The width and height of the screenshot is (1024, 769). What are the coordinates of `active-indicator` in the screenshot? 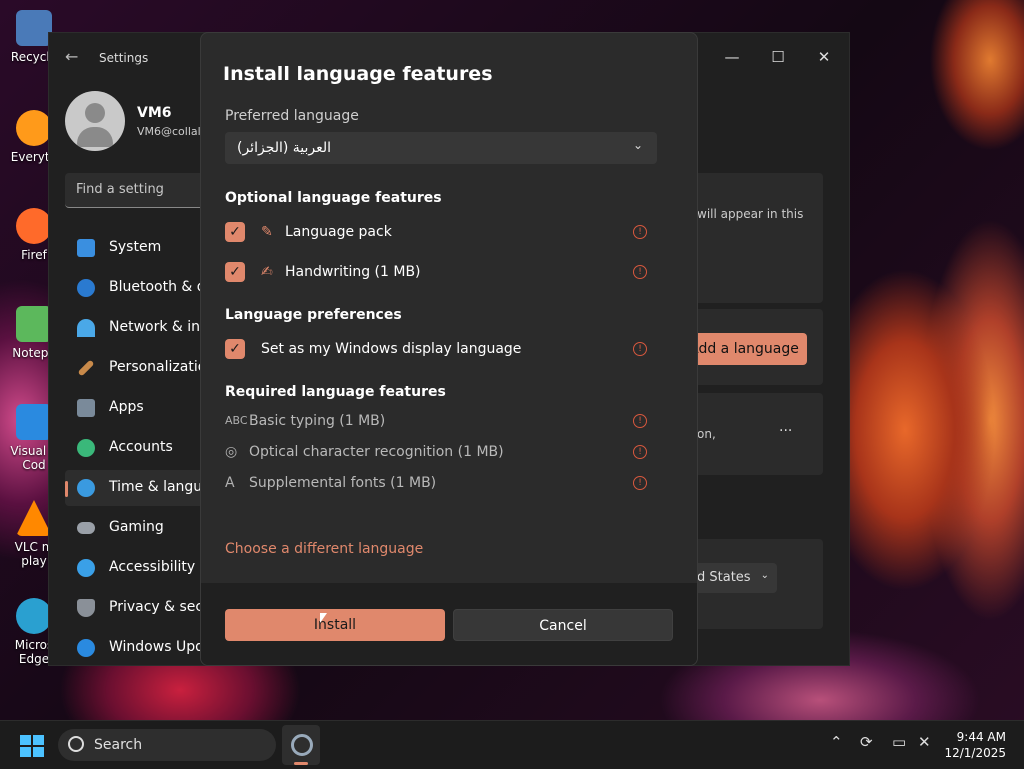 It's located at (66, 489).